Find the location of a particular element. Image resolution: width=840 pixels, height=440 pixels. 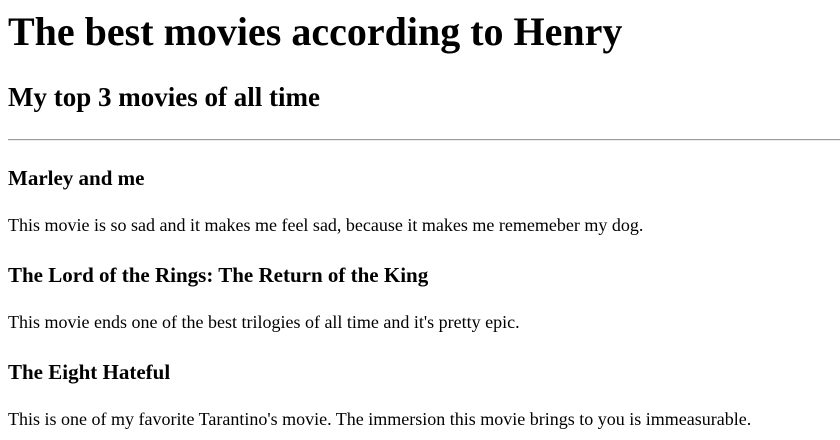

movie-title-3: The Eight Hateful is located at coordinates (89, 372).